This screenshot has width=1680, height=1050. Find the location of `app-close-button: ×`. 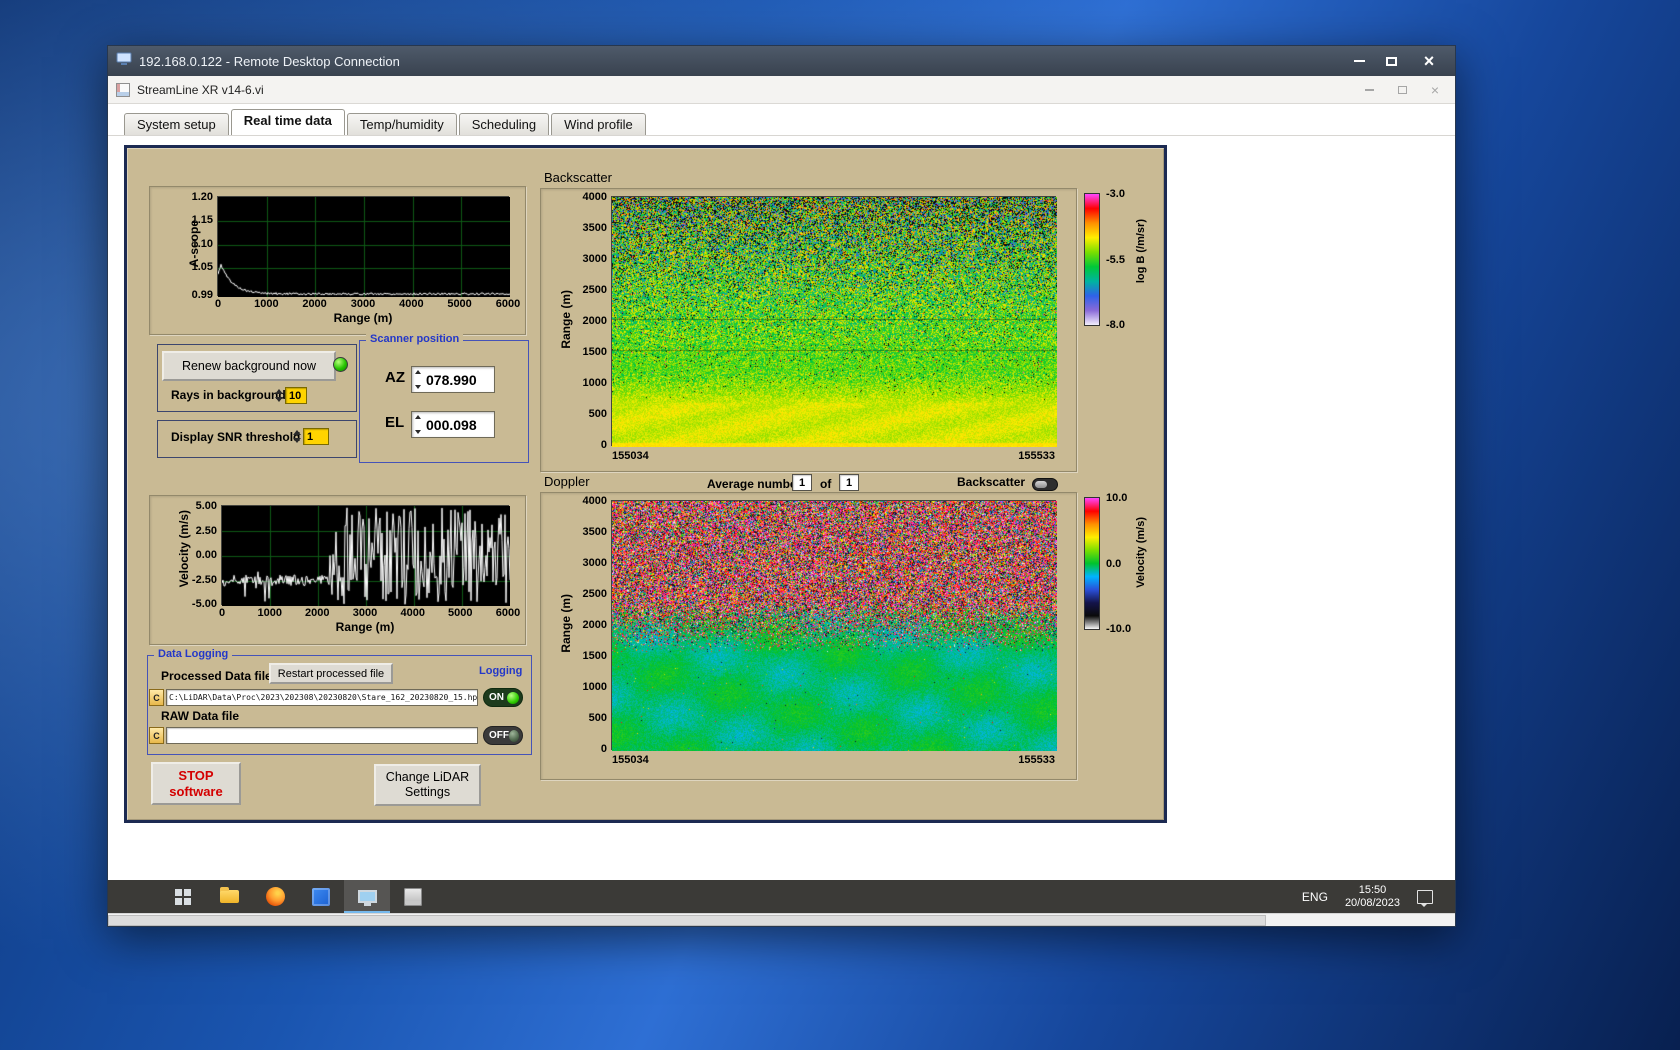

app-close-button: × is located at coordinates (1435, 90).